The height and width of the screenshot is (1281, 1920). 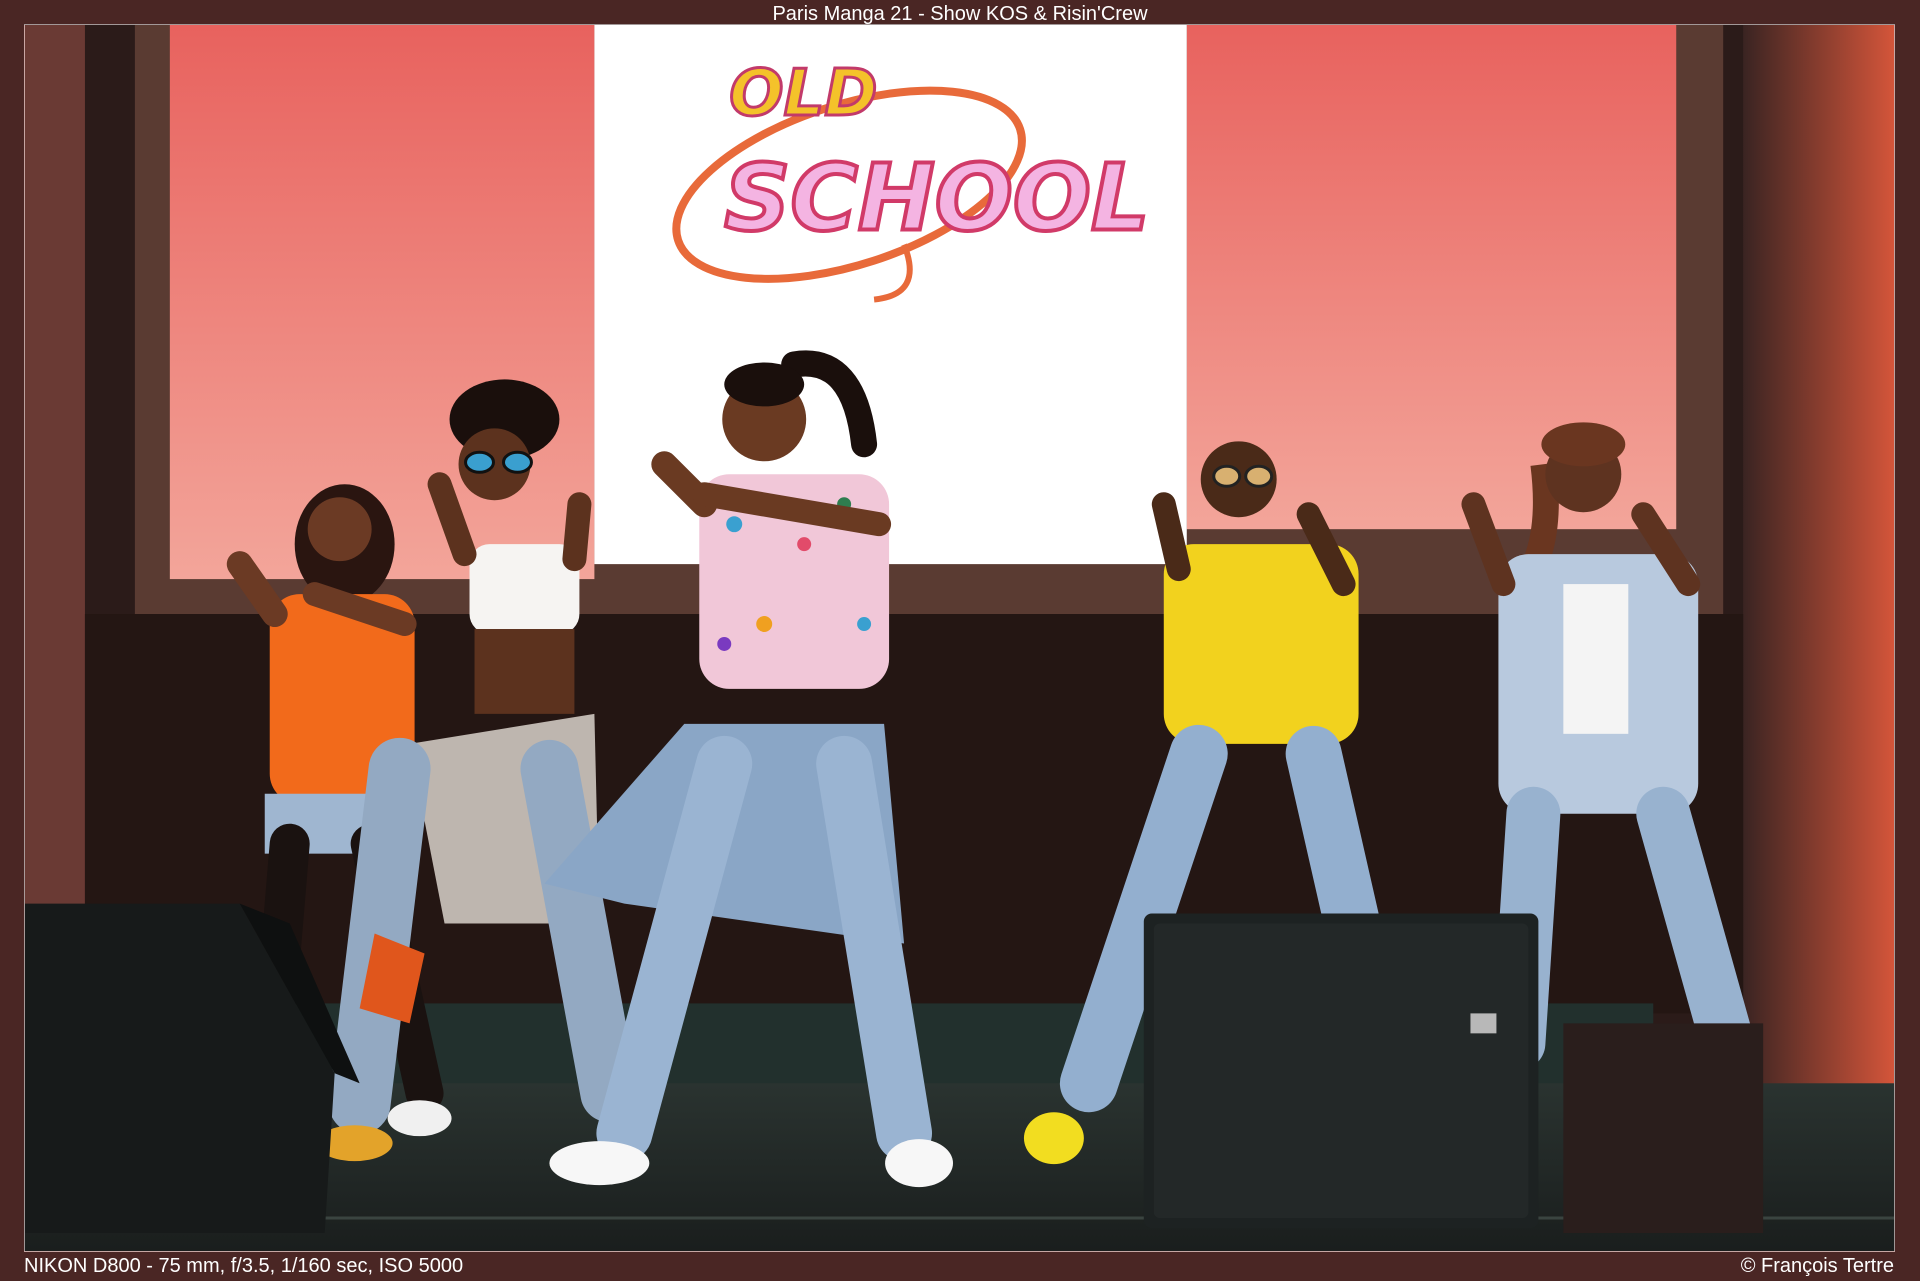 What do you see at coordinates (1817, 1266) in the screenshot?
I see `photo-credit: © François Tertre` at bounding box center [1817, 1266].